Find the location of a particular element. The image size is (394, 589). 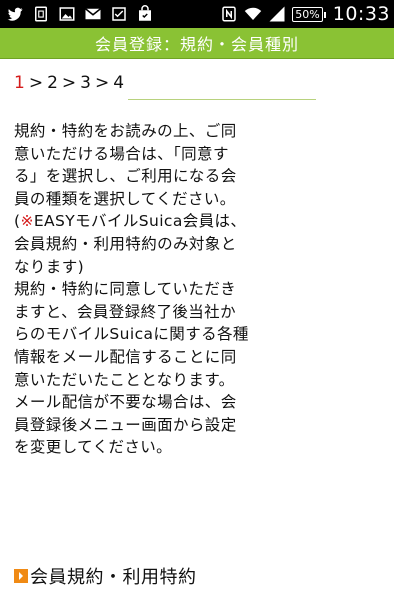

notification-icons is located at coordinates (77, 14).